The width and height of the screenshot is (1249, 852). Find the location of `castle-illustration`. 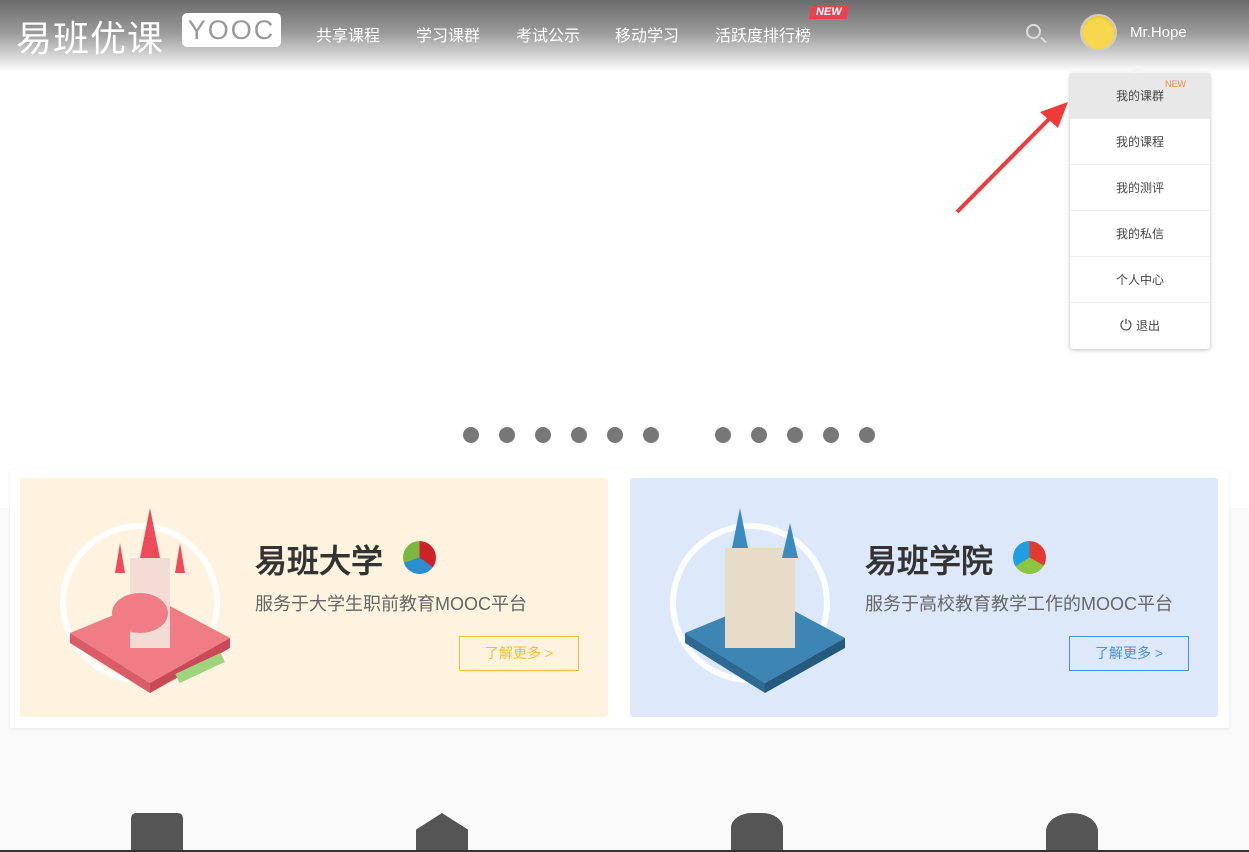

castle-illustration is located at coordinates (150, 600).